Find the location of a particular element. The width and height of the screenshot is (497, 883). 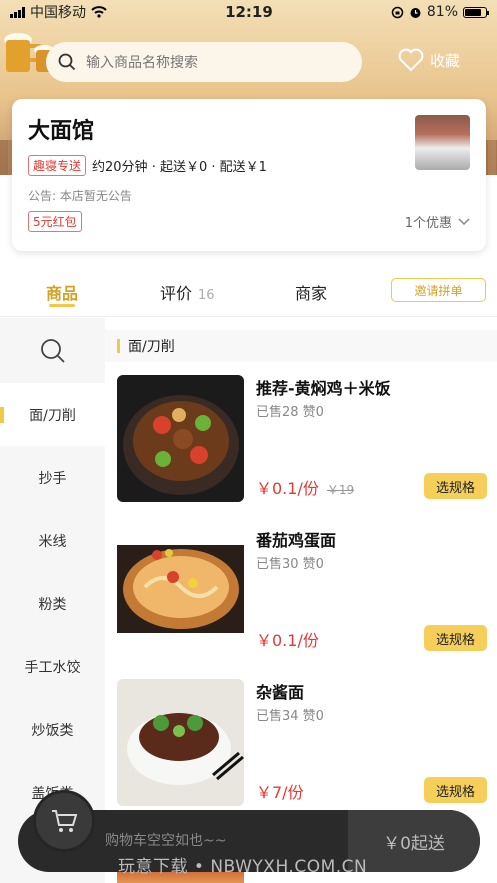

active-tab-indicator is located at coordinates (62, 305).